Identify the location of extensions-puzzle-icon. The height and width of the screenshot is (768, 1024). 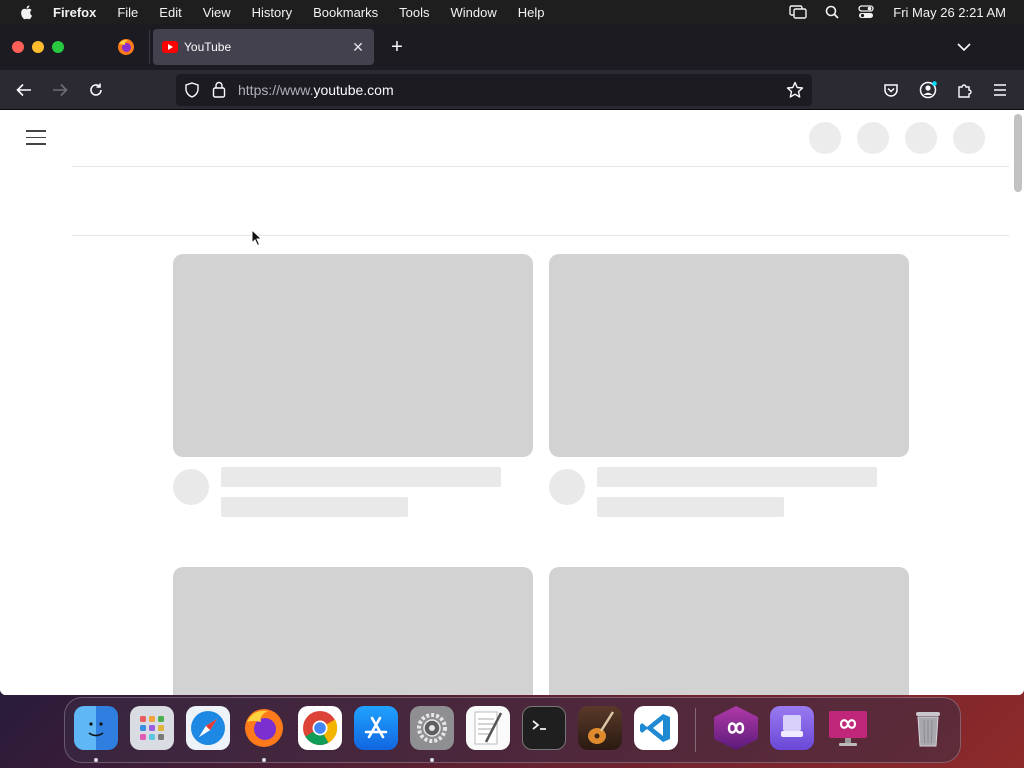
(964, 90).